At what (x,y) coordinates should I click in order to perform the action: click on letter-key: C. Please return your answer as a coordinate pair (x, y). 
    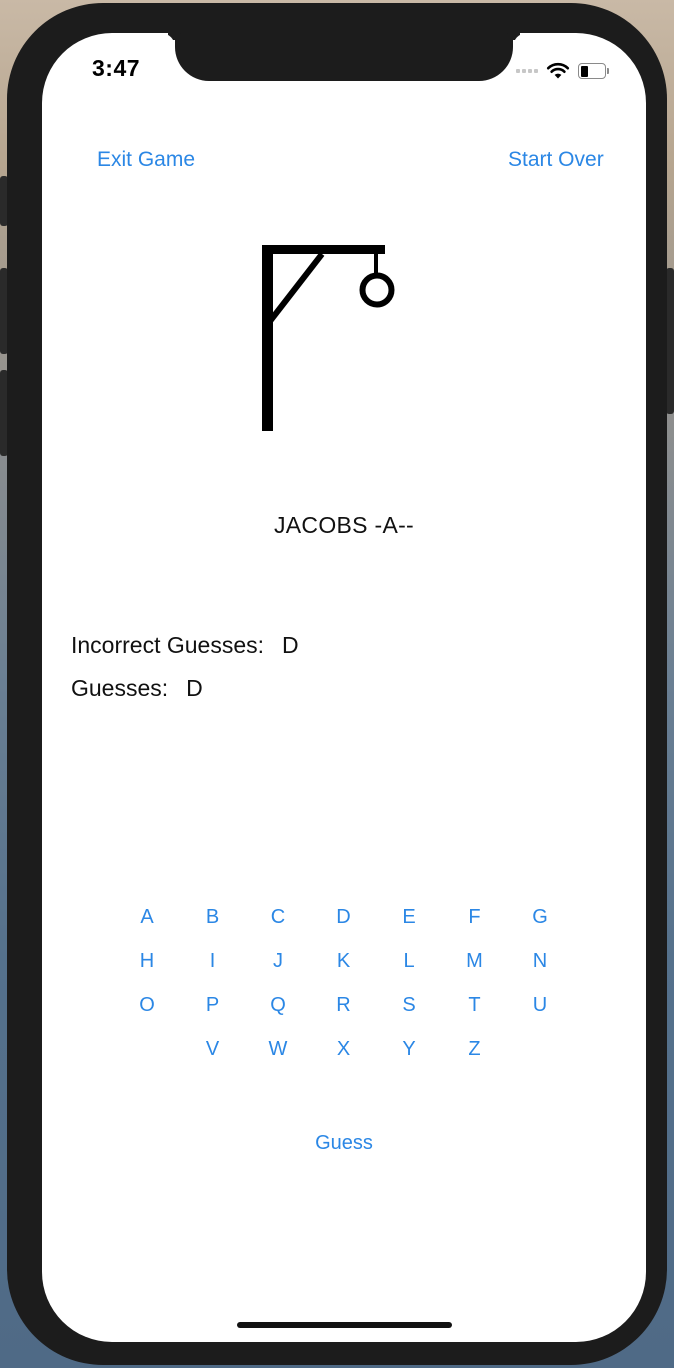
    Looking at the image, I should click on (278, 917).